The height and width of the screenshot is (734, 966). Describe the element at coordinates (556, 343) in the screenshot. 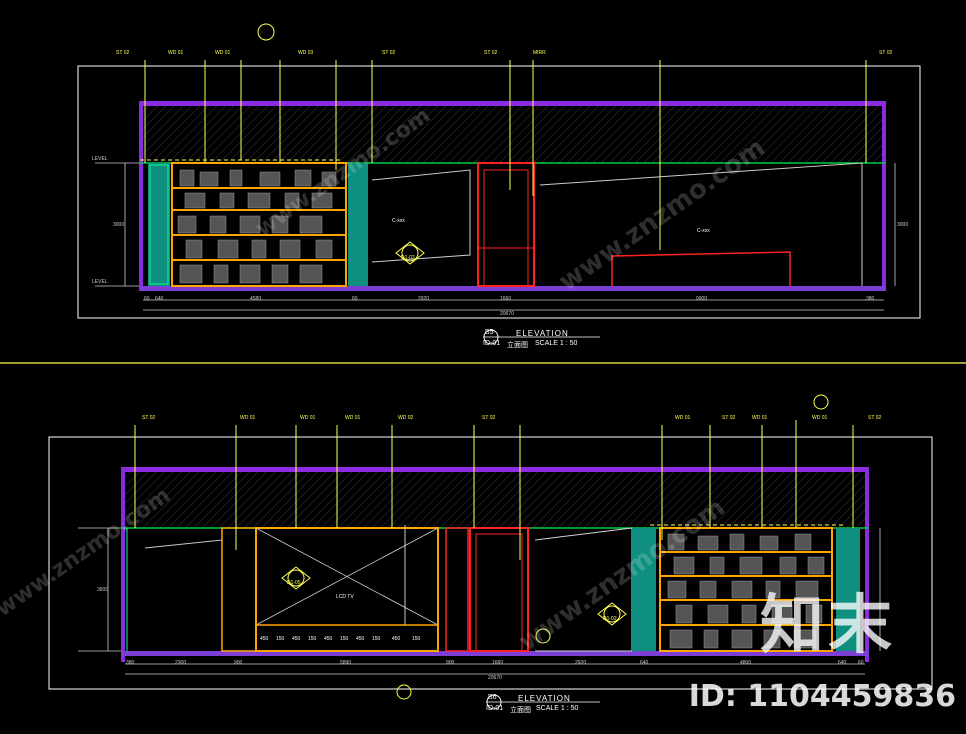

I see `upper-scale: SCALE 1 : 50` at that location.